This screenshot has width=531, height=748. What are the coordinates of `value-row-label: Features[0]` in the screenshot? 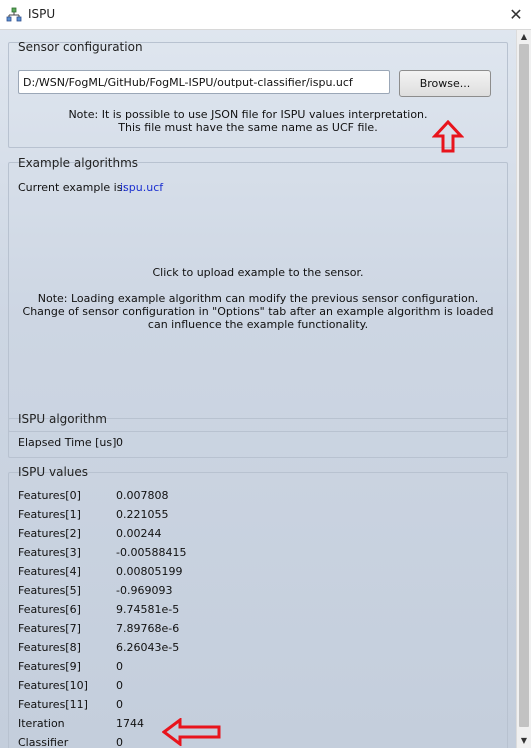 It's located at (49, 495).